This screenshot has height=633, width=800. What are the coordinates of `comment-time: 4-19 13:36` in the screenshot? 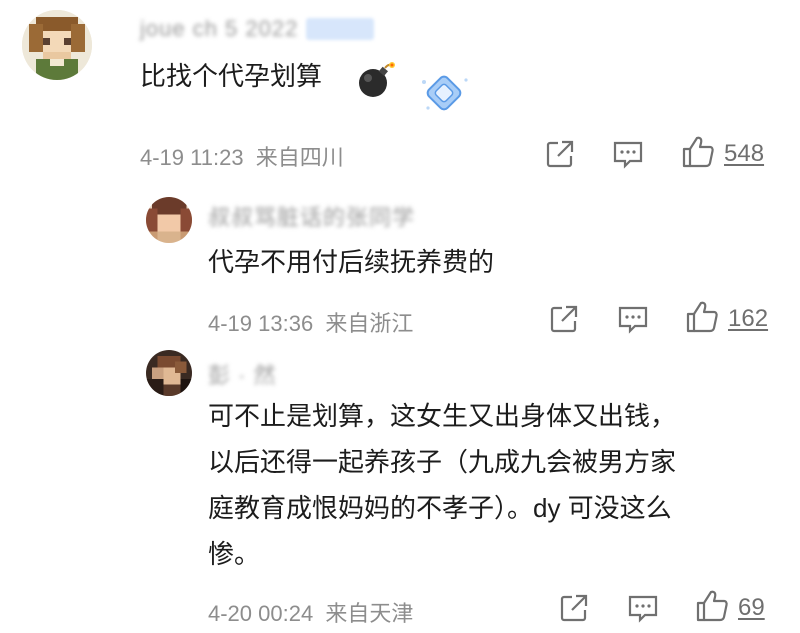 It's located at (261, 323).